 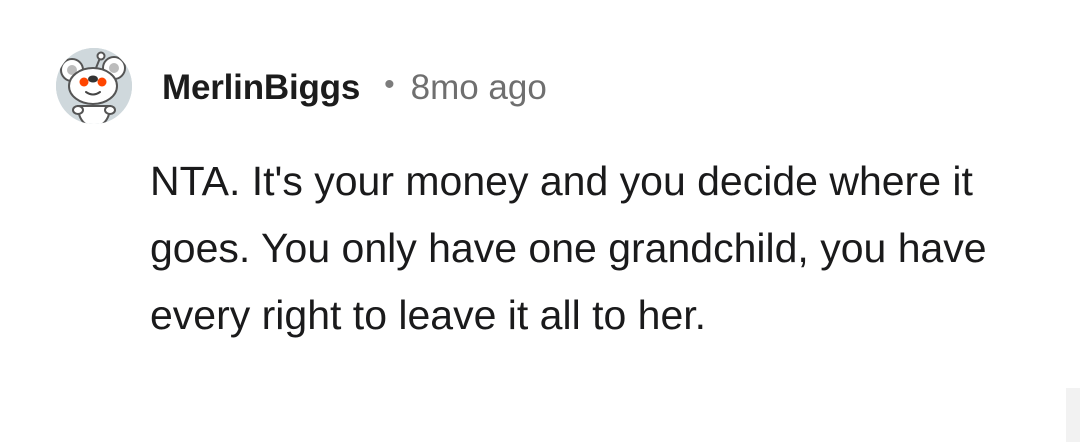 What do you see at coordinates (1073, 415) in the screenshot?
I see `edge-divider` at bounding box center [1073, 415].